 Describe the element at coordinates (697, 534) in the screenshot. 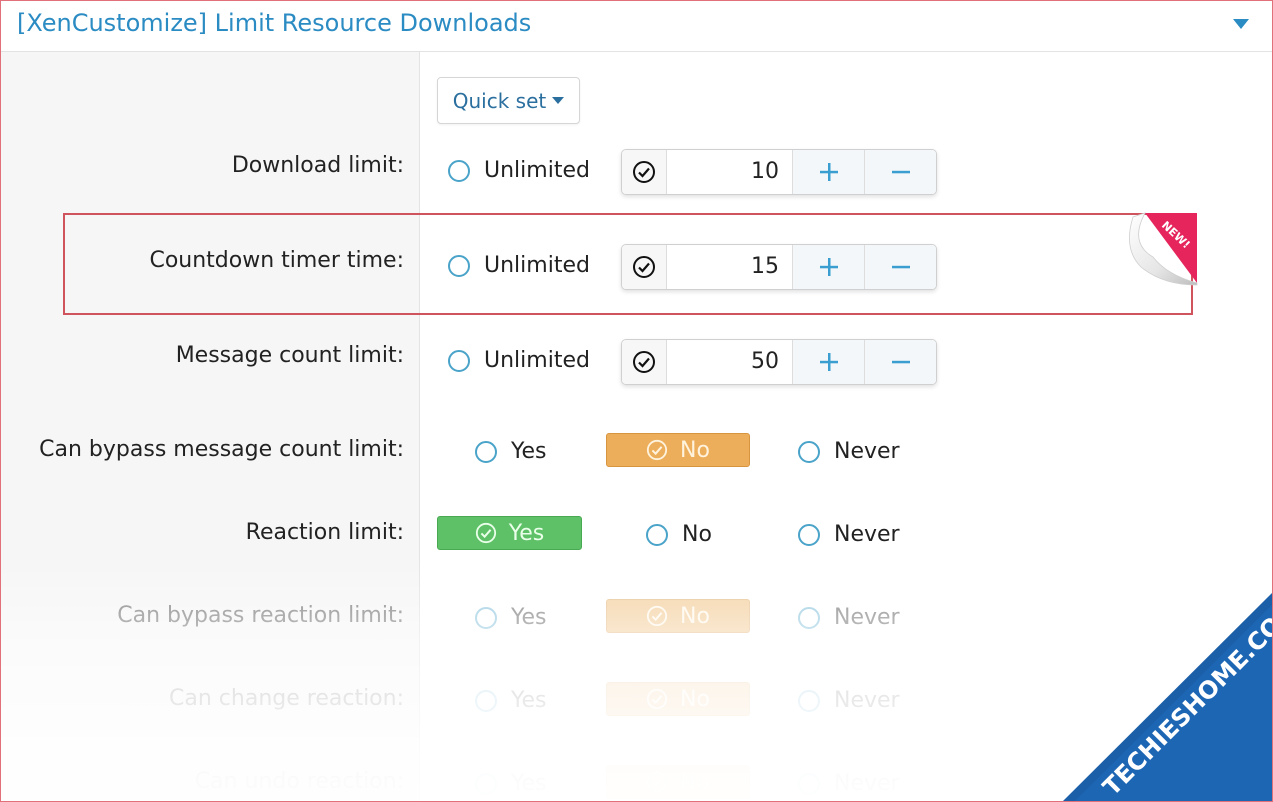

I see `reaction-limit-no-label: No` at that location.